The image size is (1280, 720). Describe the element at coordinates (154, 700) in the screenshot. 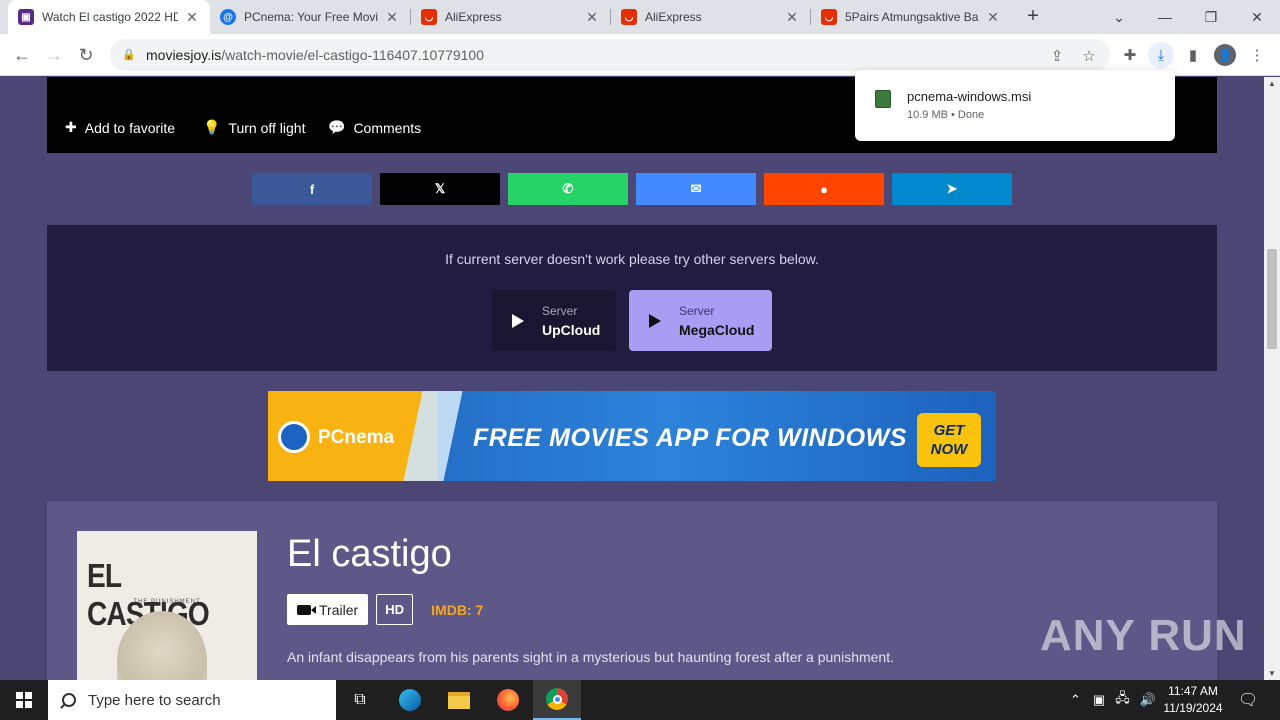

I see `search-placeholder: Type here to search` at that location.